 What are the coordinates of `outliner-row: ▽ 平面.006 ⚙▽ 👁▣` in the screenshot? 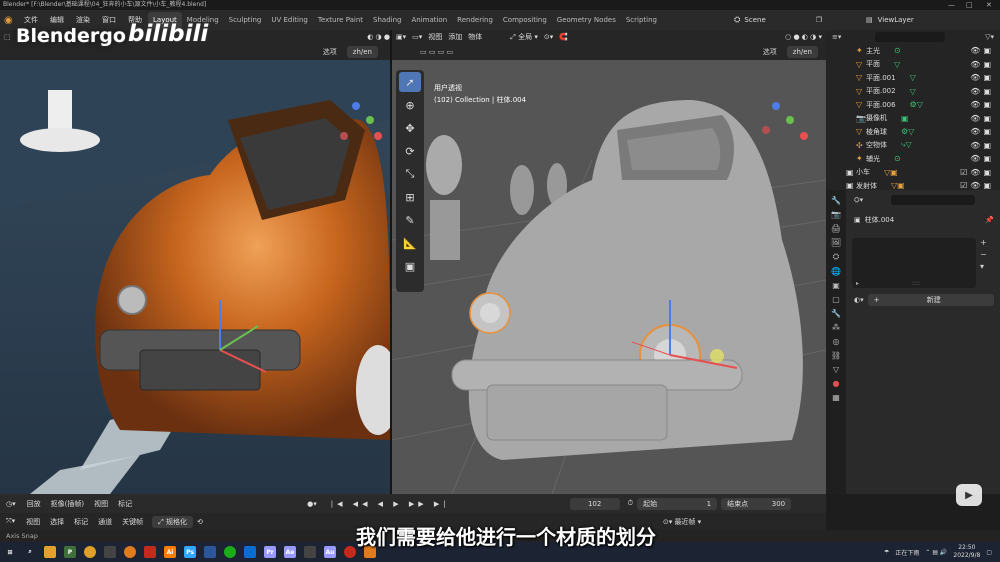 It's located at (913, 105).